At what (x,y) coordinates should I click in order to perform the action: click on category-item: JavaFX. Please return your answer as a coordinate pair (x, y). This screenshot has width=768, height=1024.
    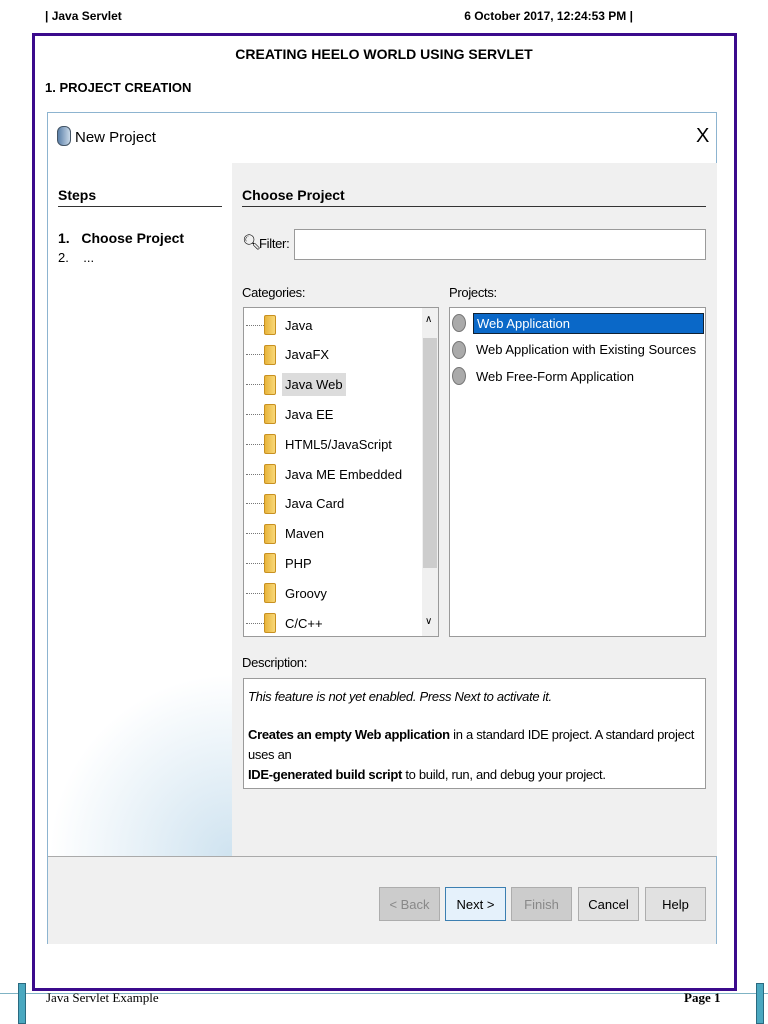
    Looking at the image, I should click on (288, 355).